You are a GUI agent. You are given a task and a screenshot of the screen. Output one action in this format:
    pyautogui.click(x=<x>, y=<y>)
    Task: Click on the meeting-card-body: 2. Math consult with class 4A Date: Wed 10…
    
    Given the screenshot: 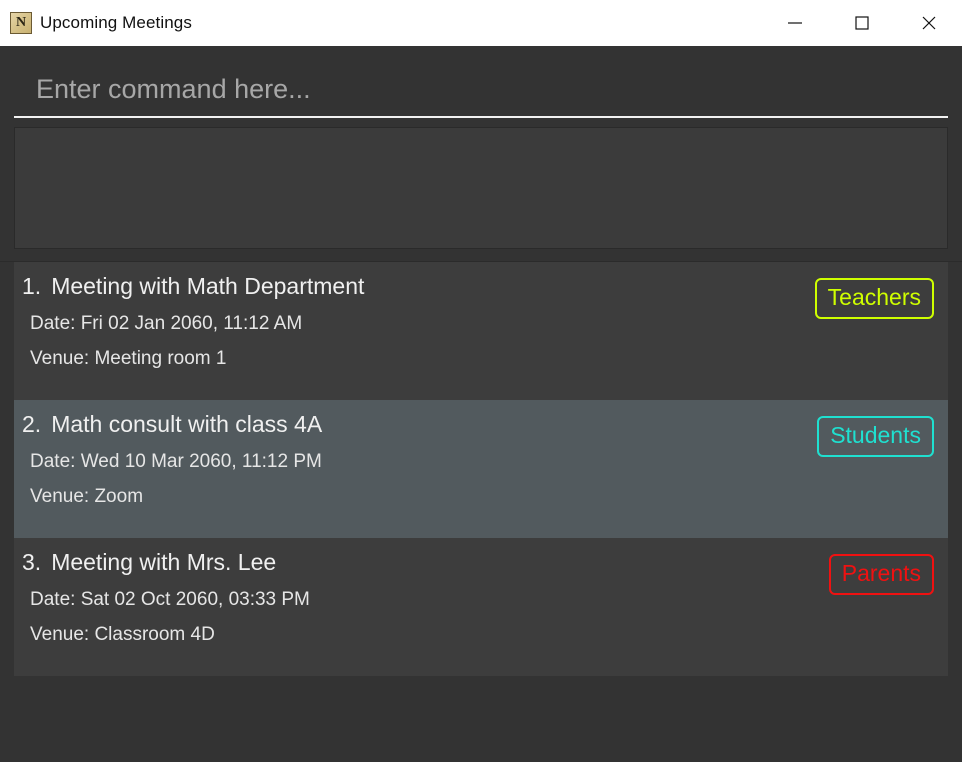 What is the action you would take?
    pyautogui.click(x=413, y=460)
    